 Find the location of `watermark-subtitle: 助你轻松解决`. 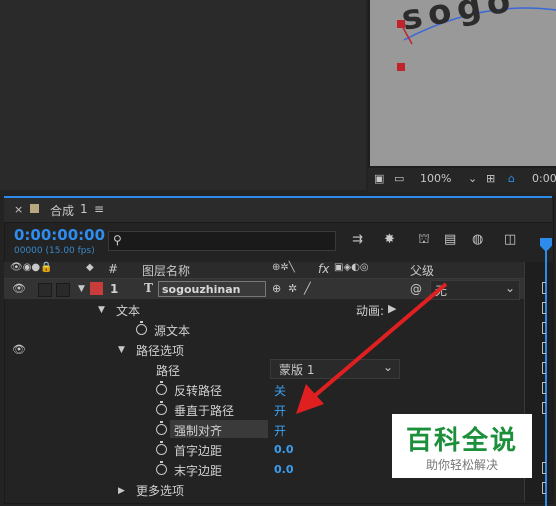

watermark-subtitle: 助你轻松解决 is located at coordinates (461, 465).